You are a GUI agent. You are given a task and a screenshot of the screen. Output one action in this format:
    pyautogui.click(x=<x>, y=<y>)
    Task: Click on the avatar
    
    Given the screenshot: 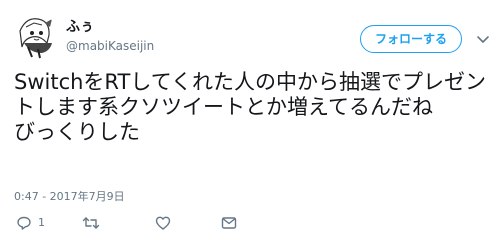 What is the action you would take?
    pyautogui.click(x=35, y=36)
    